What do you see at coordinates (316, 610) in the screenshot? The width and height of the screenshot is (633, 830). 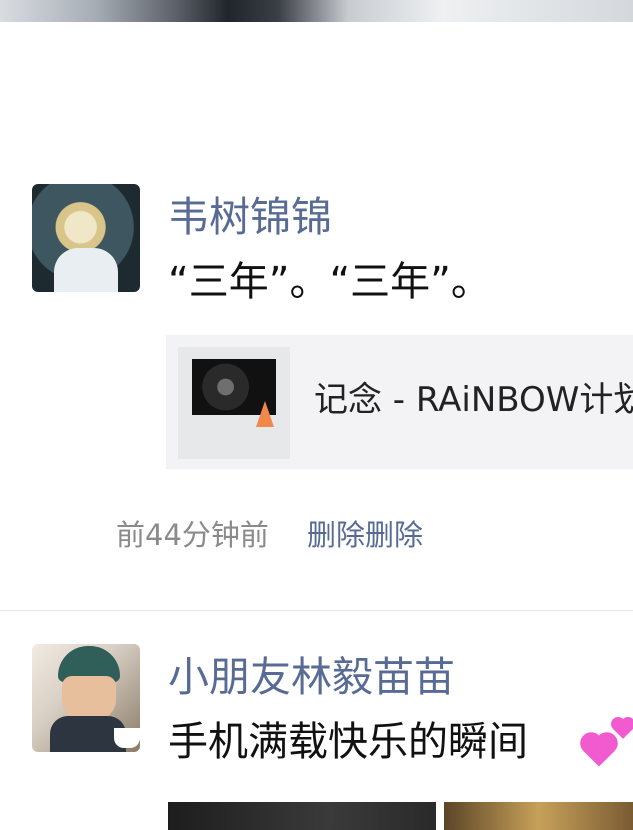 I see `post-divider` at bounding box center [316, 610].